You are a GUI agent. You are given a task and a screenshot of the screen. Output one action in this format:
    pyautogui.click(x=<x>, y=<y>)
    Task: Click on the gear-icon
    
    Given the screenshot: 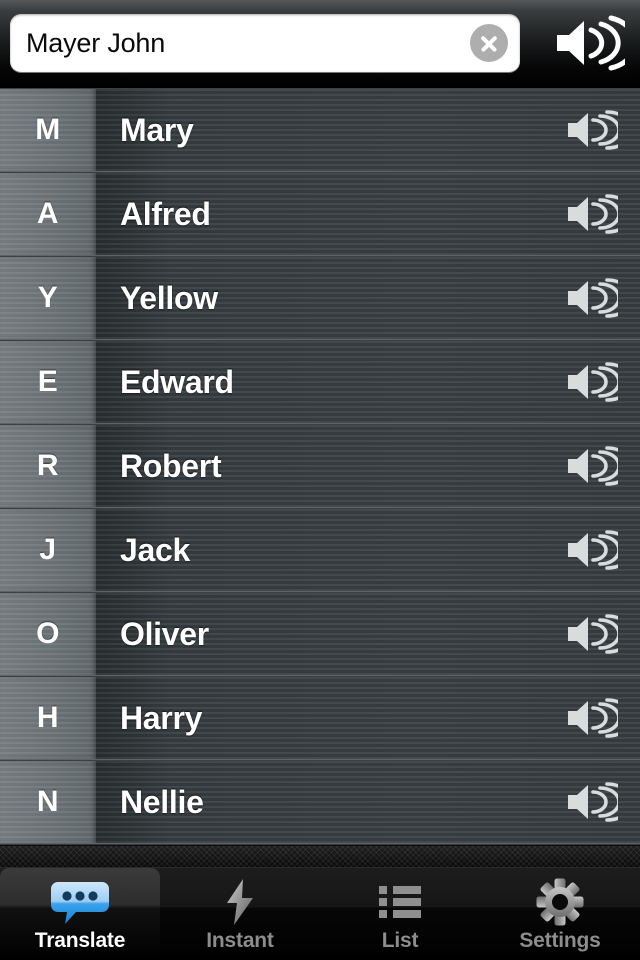 What is the action you would take?
    pyautogui.click(x=560, y=902)
    